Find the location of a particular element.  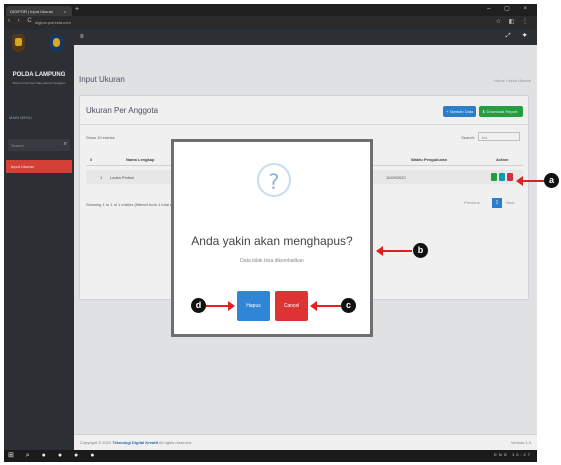

annotation-c-arrow is located at coordinates (328, 306).